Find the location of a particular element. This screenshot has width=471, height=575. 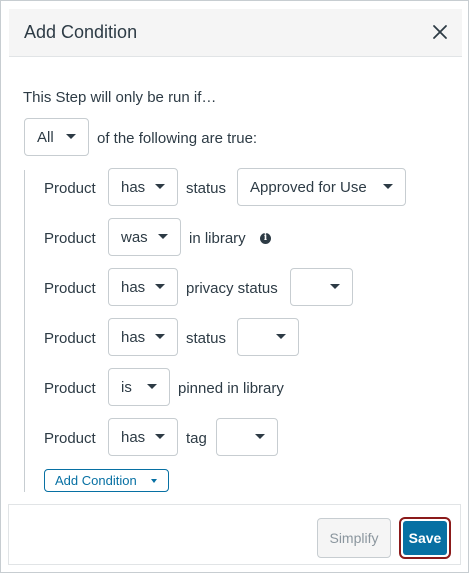

operator-value: was is located at coordinates (134, 237).